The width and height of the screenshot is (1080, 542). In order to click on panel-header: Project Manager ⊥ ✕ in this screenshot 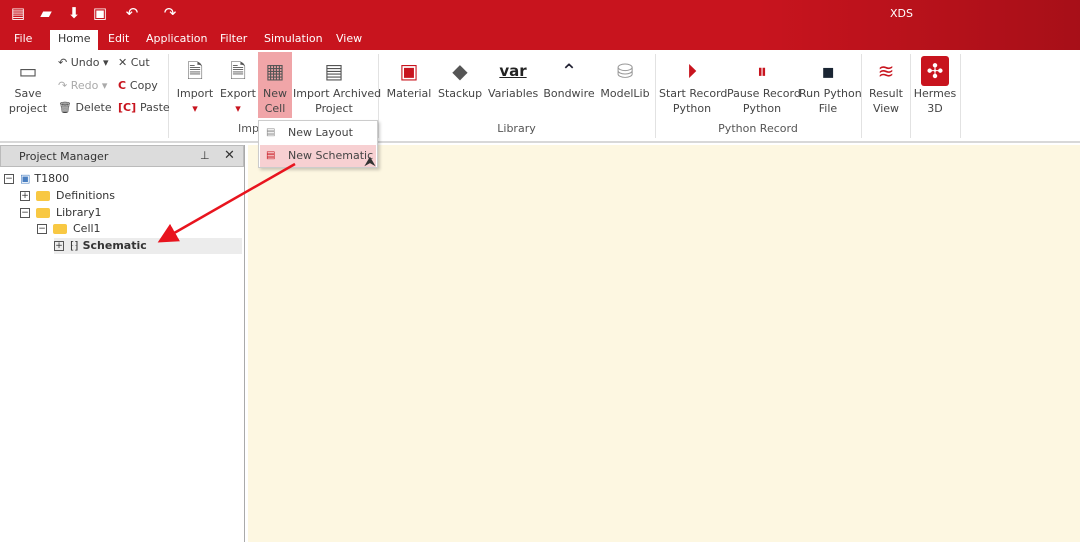, I will do `click(122, 156)`.